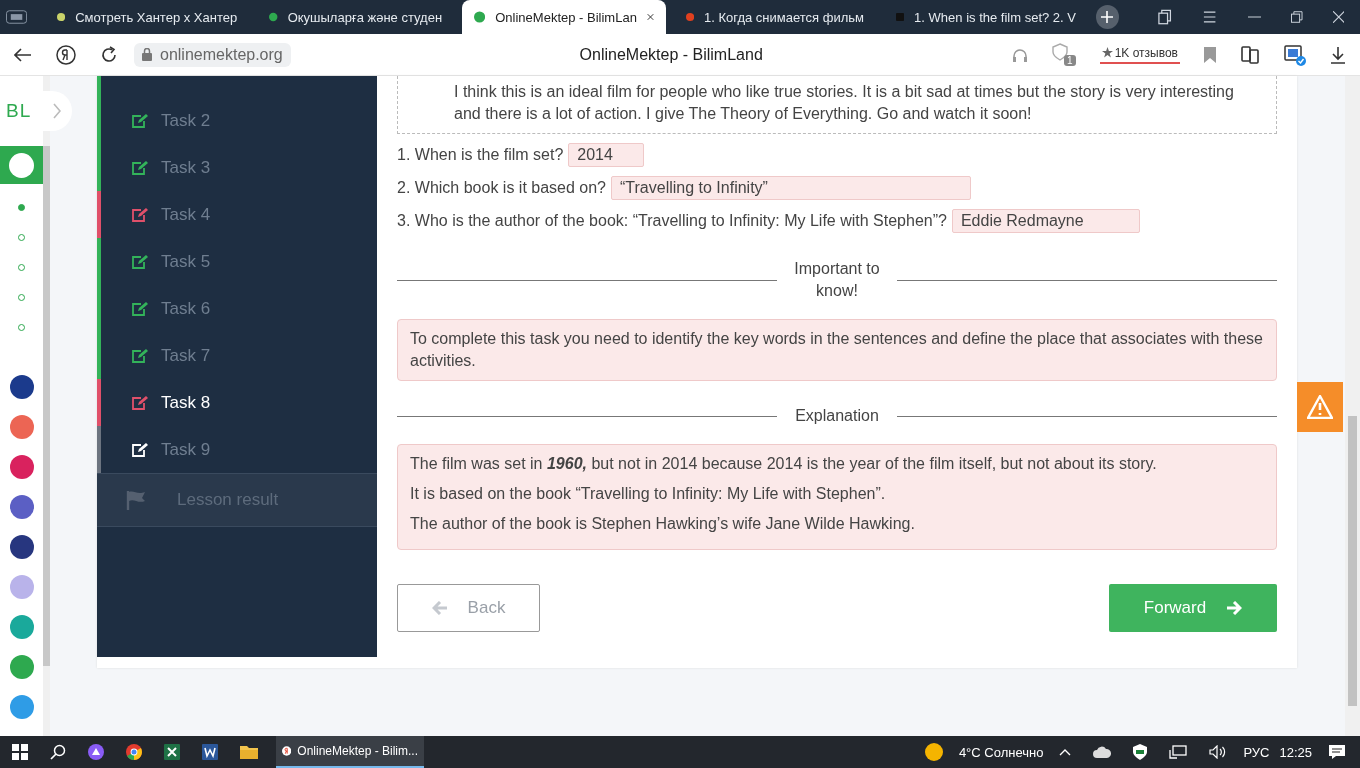 This screenshot has height=768, width=1360. What do you see at coordinates (837, 280) in the screenshot?
I see `section-heading: Important to know!` at bounding box center [837, 280].